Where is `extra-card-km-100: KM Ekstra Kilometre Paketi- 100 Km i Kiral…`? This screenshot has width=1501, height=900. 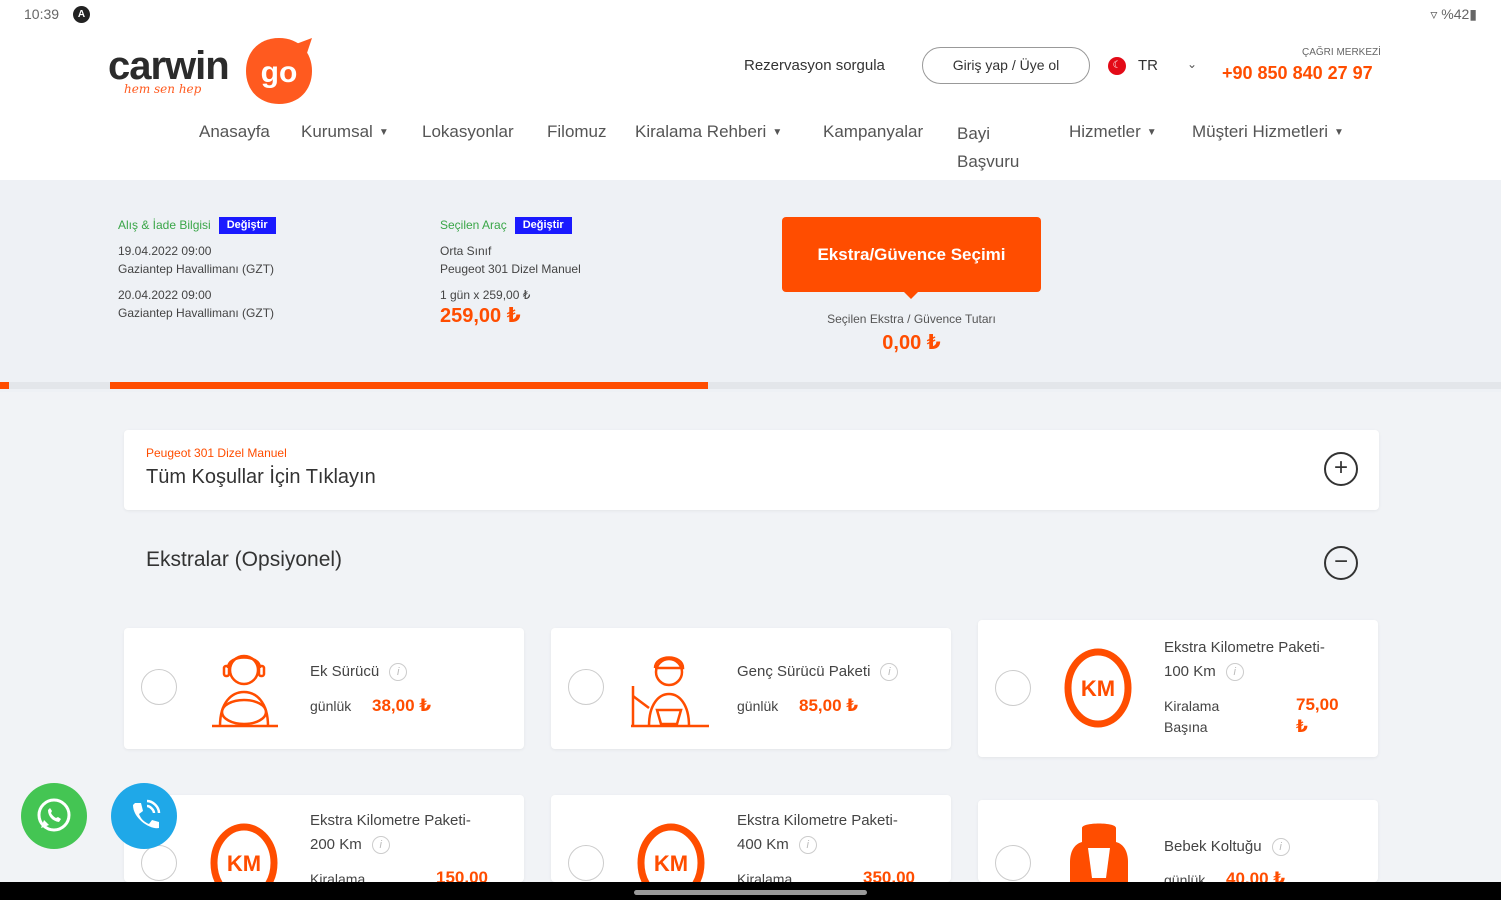
extra-card-km-100: KM Ekstra Kilometre Paketi- 100 Km i Kiral… is located at coordinates (1178, 688).